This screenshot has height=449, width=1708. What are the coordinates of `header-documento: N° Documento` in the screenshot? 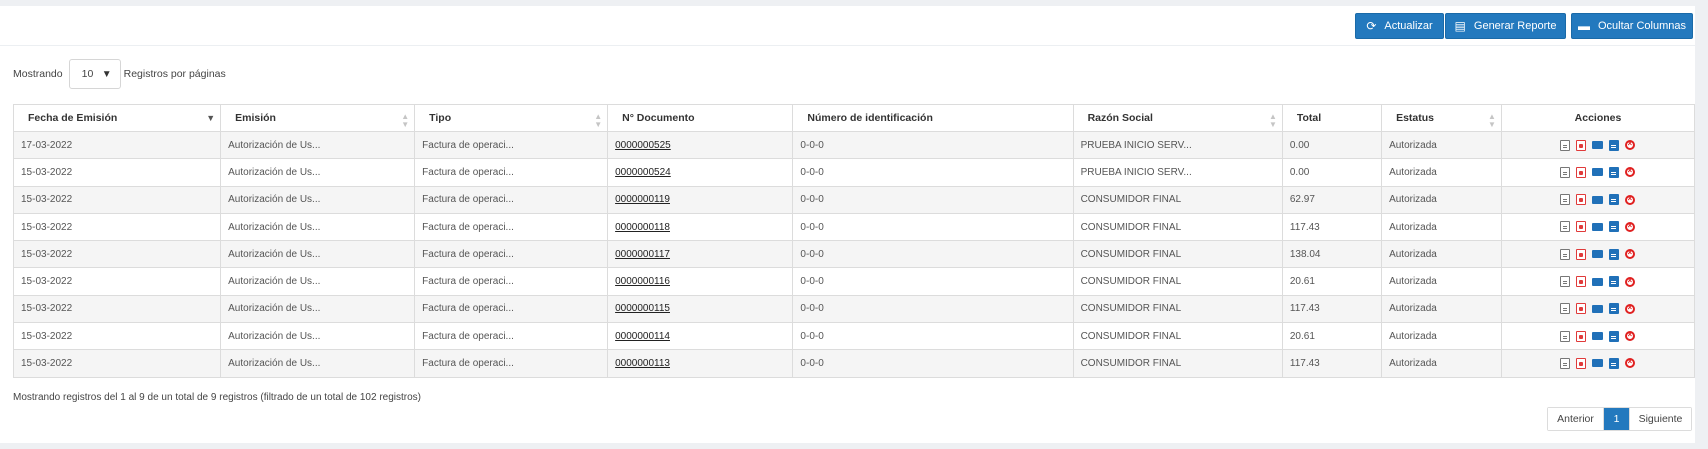 It's located at (700, 118).